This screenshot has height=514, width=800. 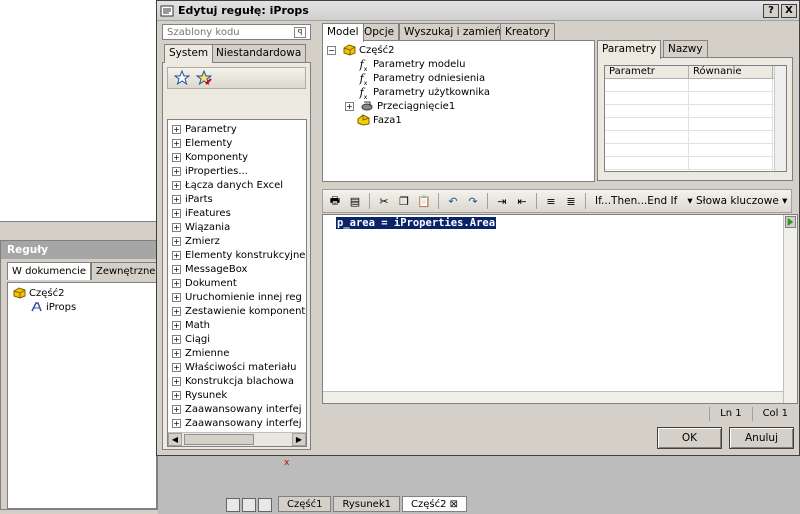 I want to click on doc-tab-rysunek1: Rysunek1, so click(x=366, y=504).